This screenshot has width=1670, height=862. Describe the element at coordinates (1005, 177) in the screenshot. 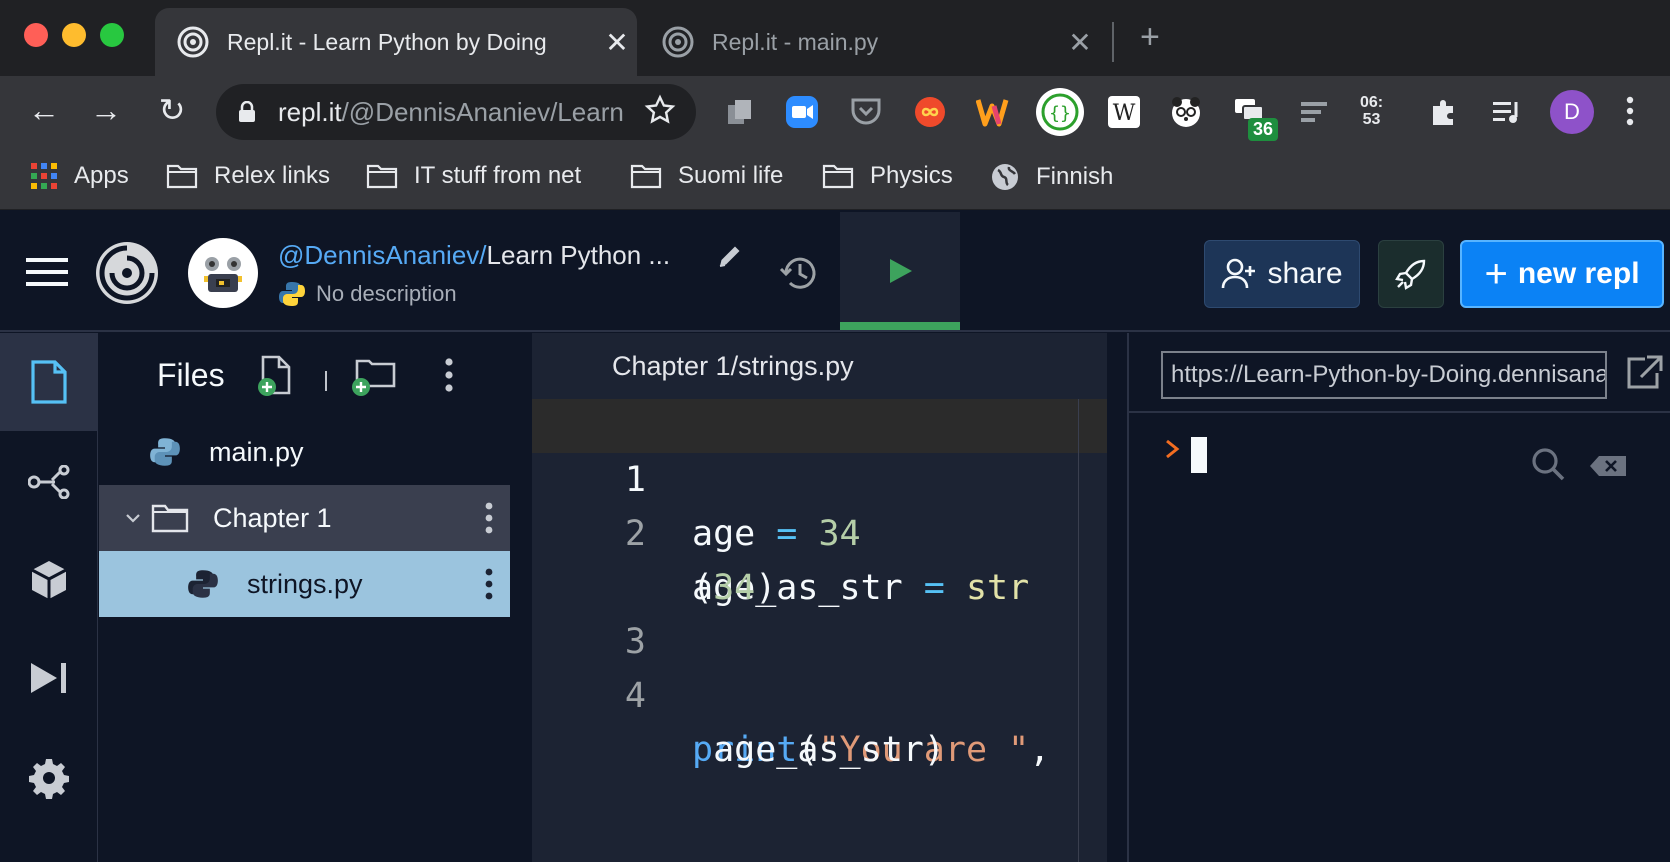

I see `globe-icon` at that location.